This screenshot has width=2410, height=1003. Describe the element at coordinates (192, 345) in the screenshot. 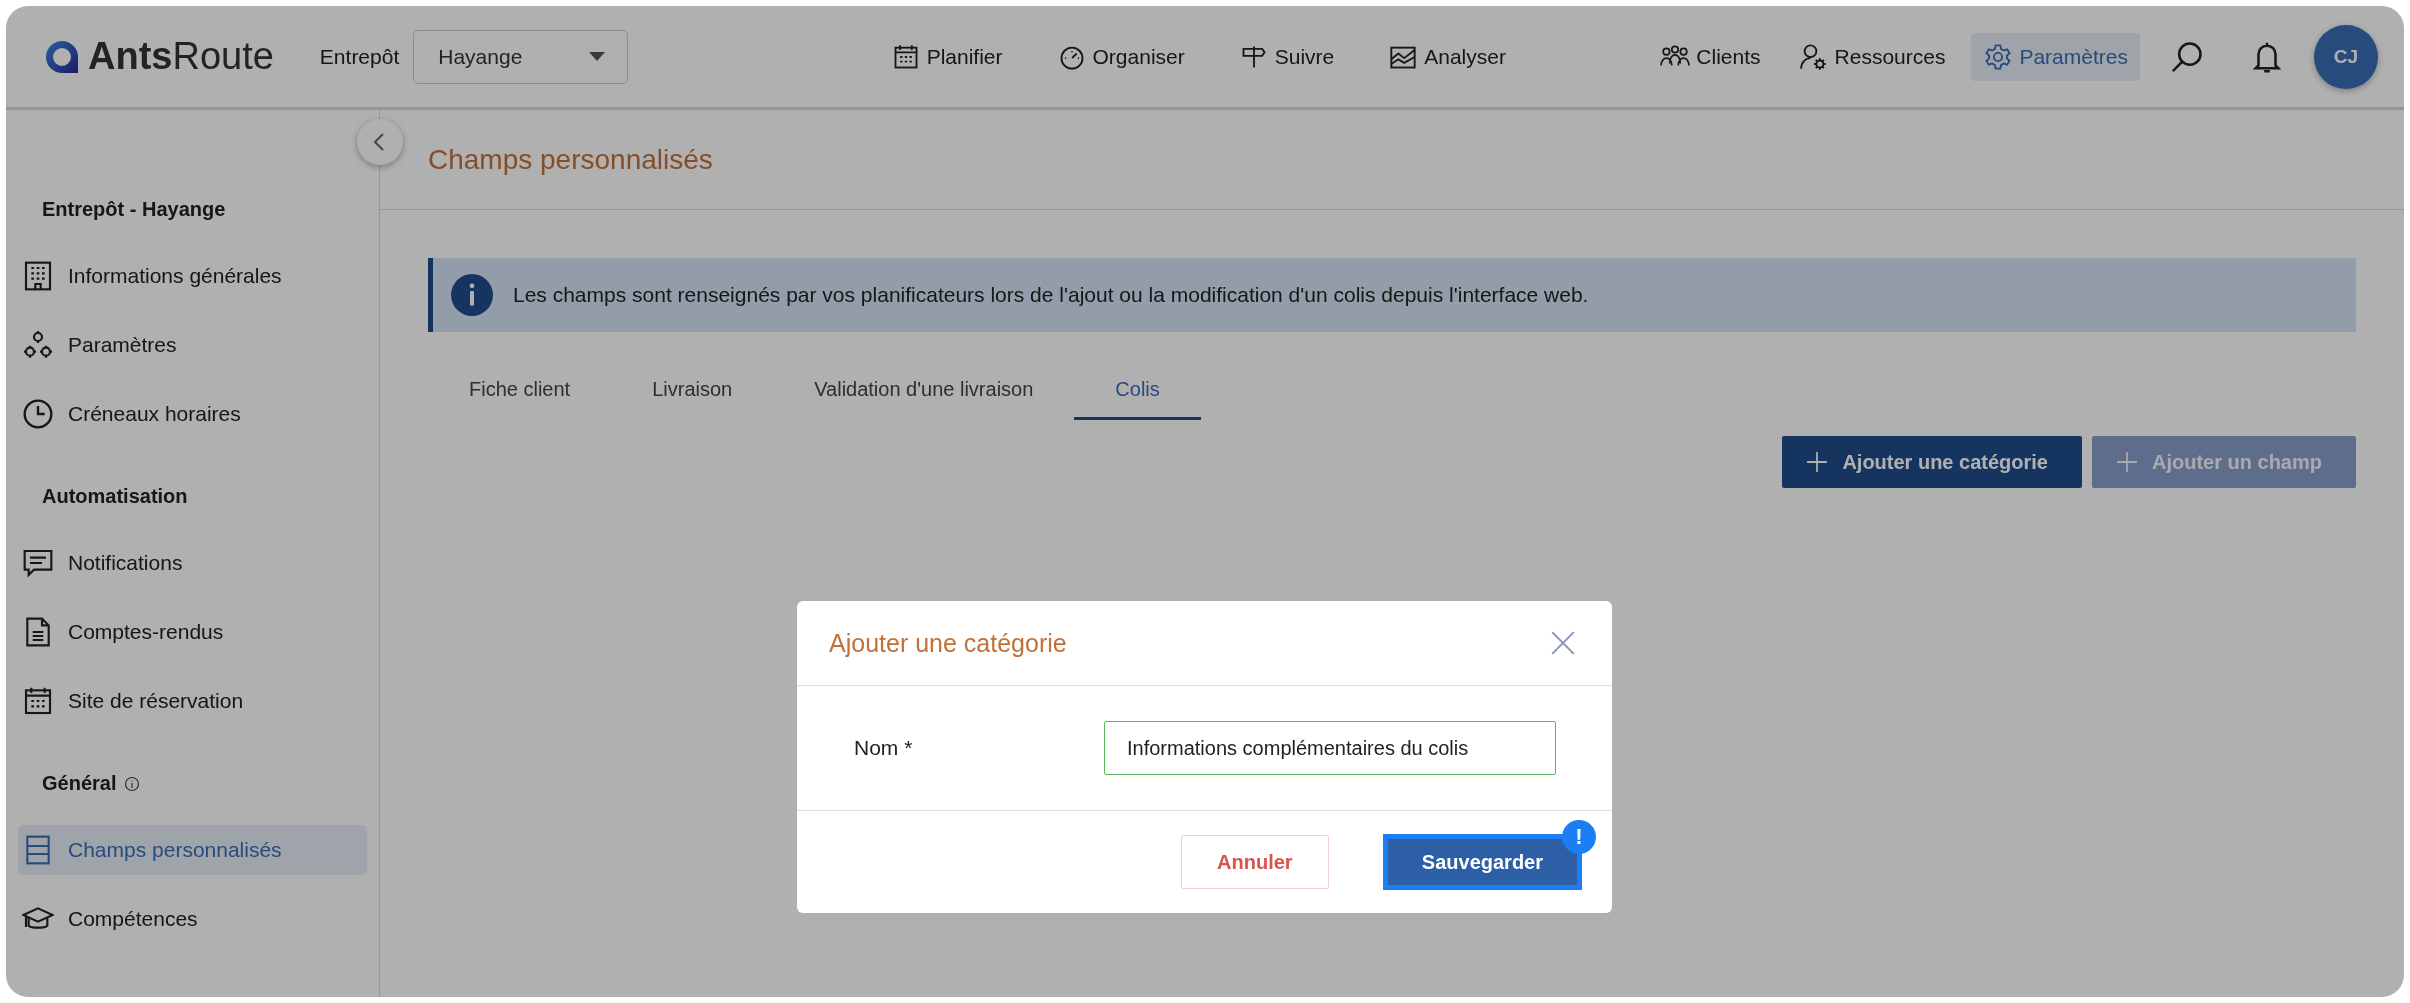

I see `sidebar-item: Paramètres` at that location.